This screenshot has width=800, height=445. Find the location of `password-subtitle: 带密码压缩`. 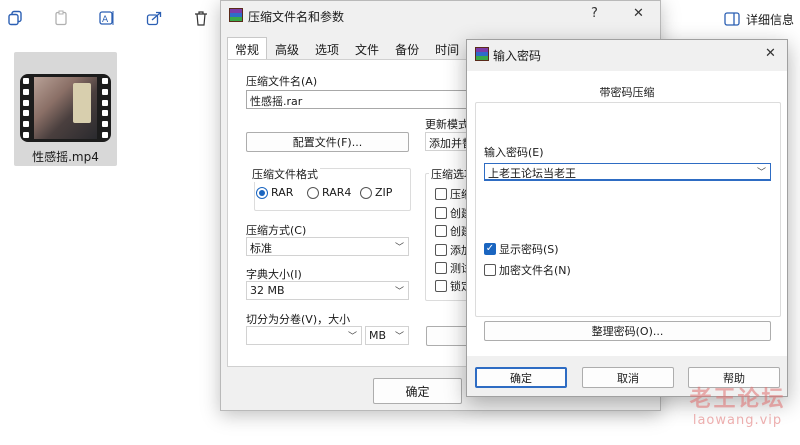

password-subtitle: 带密码压缩 is located at coordinates (627, 92).